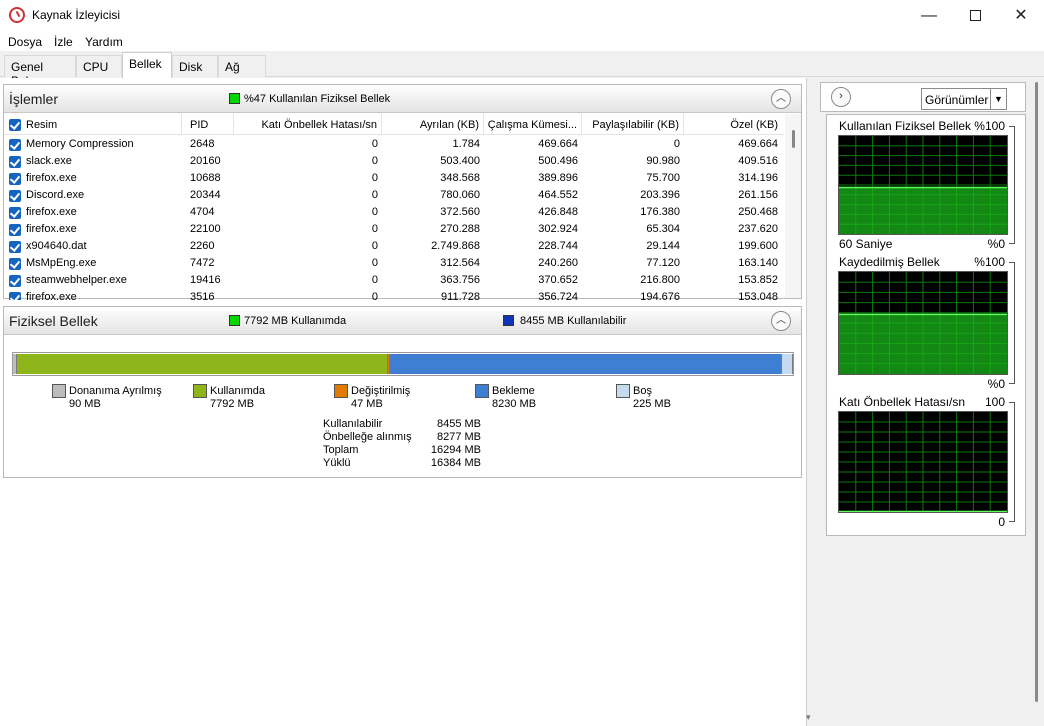 The image size is (1044, 726). I want to click on cell-private: 409.516, so click(758, 161).